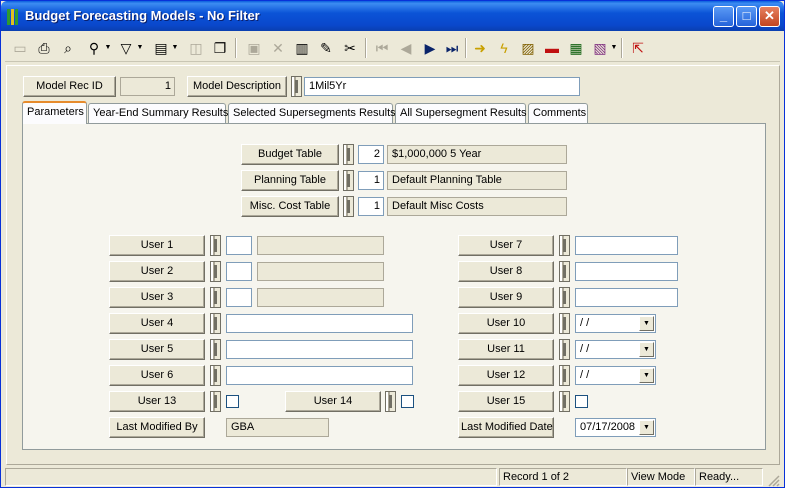  What do you see at coordinates (626, 245) in the screenshot?
I see `user-7-field` at bounding box center [626, 245].